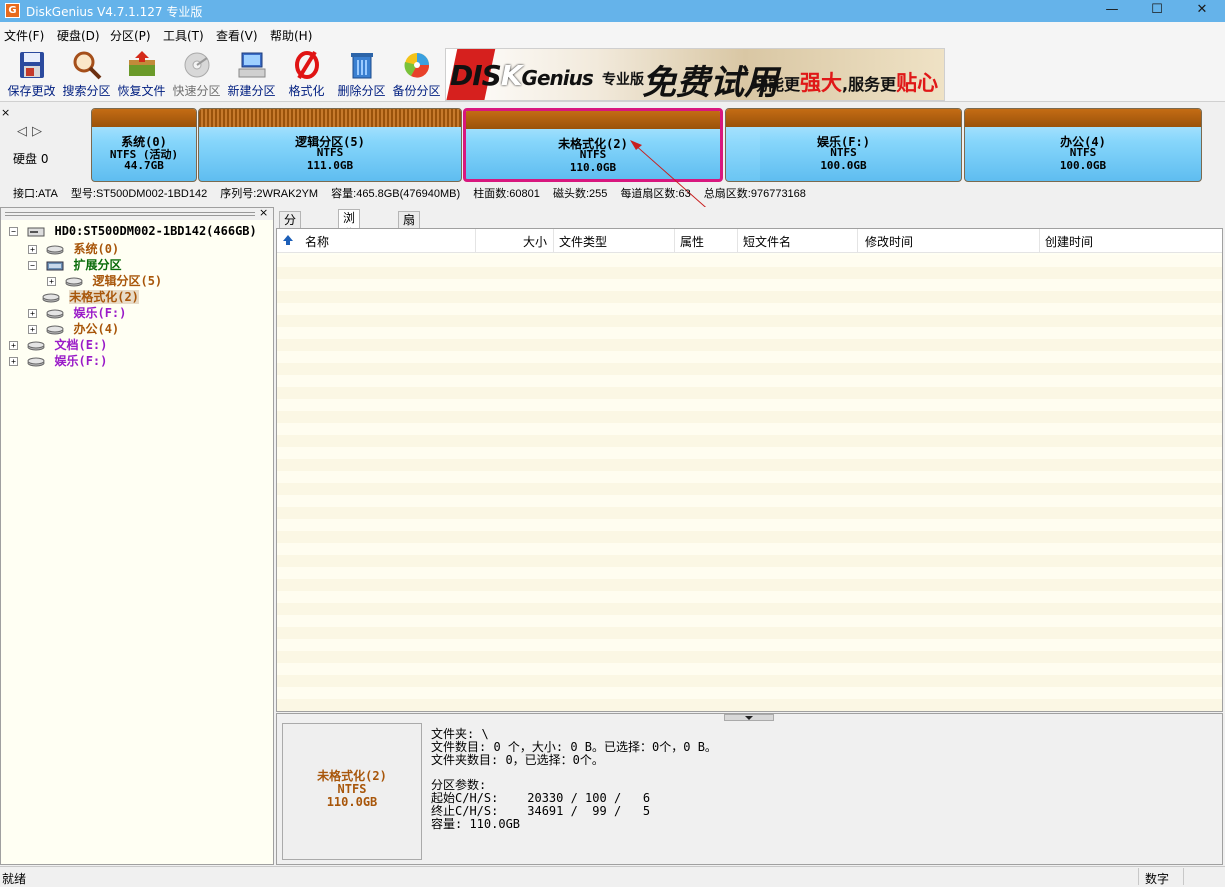 This screenshot has width=1225, height=887. Describe the element at coordinates (506, 194) in the screenshot. I see `disk-cylinders: 柱面数:60801` at that location.